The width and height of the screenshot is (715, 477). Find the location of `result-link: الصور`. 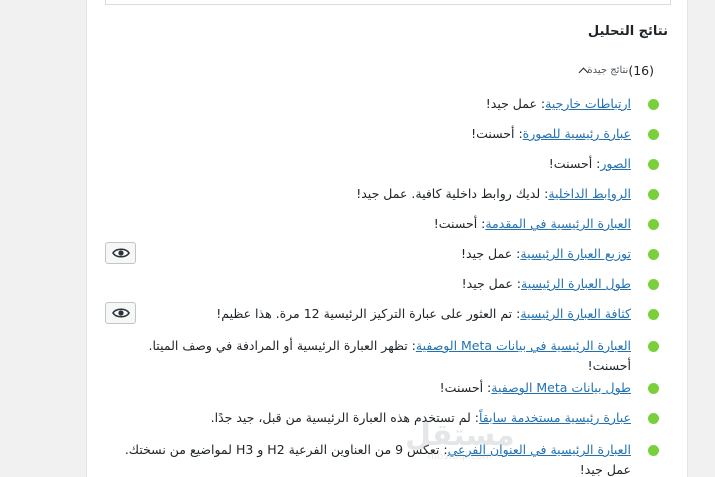

result-link: الصور is located at coordinates (615, 163).